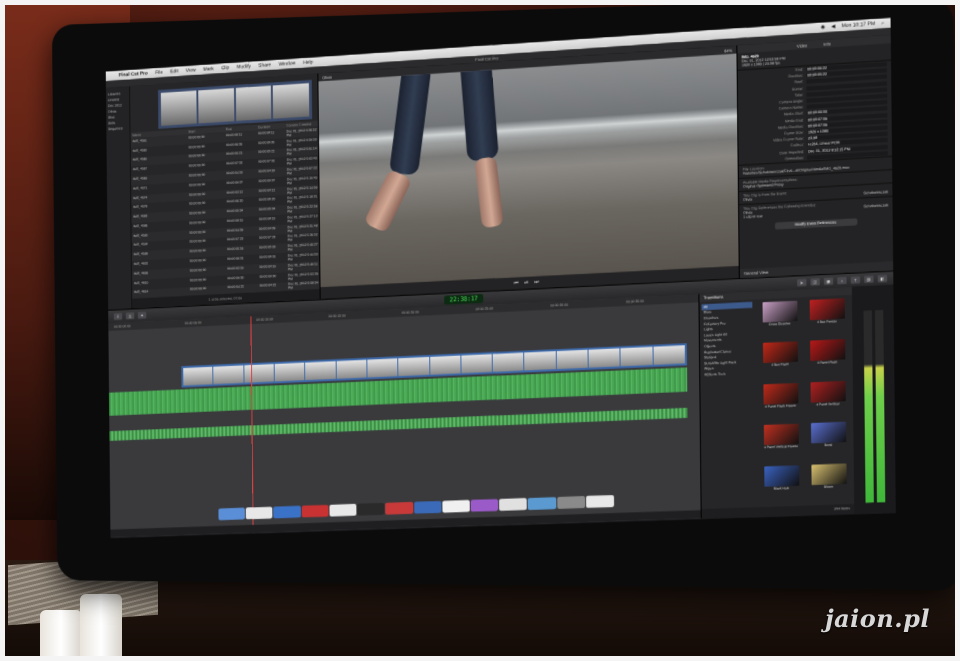  What do you see at coordinates (259, 513) in the screenshot?
I see `launchpad-icon` at bounding box center [259, 513].